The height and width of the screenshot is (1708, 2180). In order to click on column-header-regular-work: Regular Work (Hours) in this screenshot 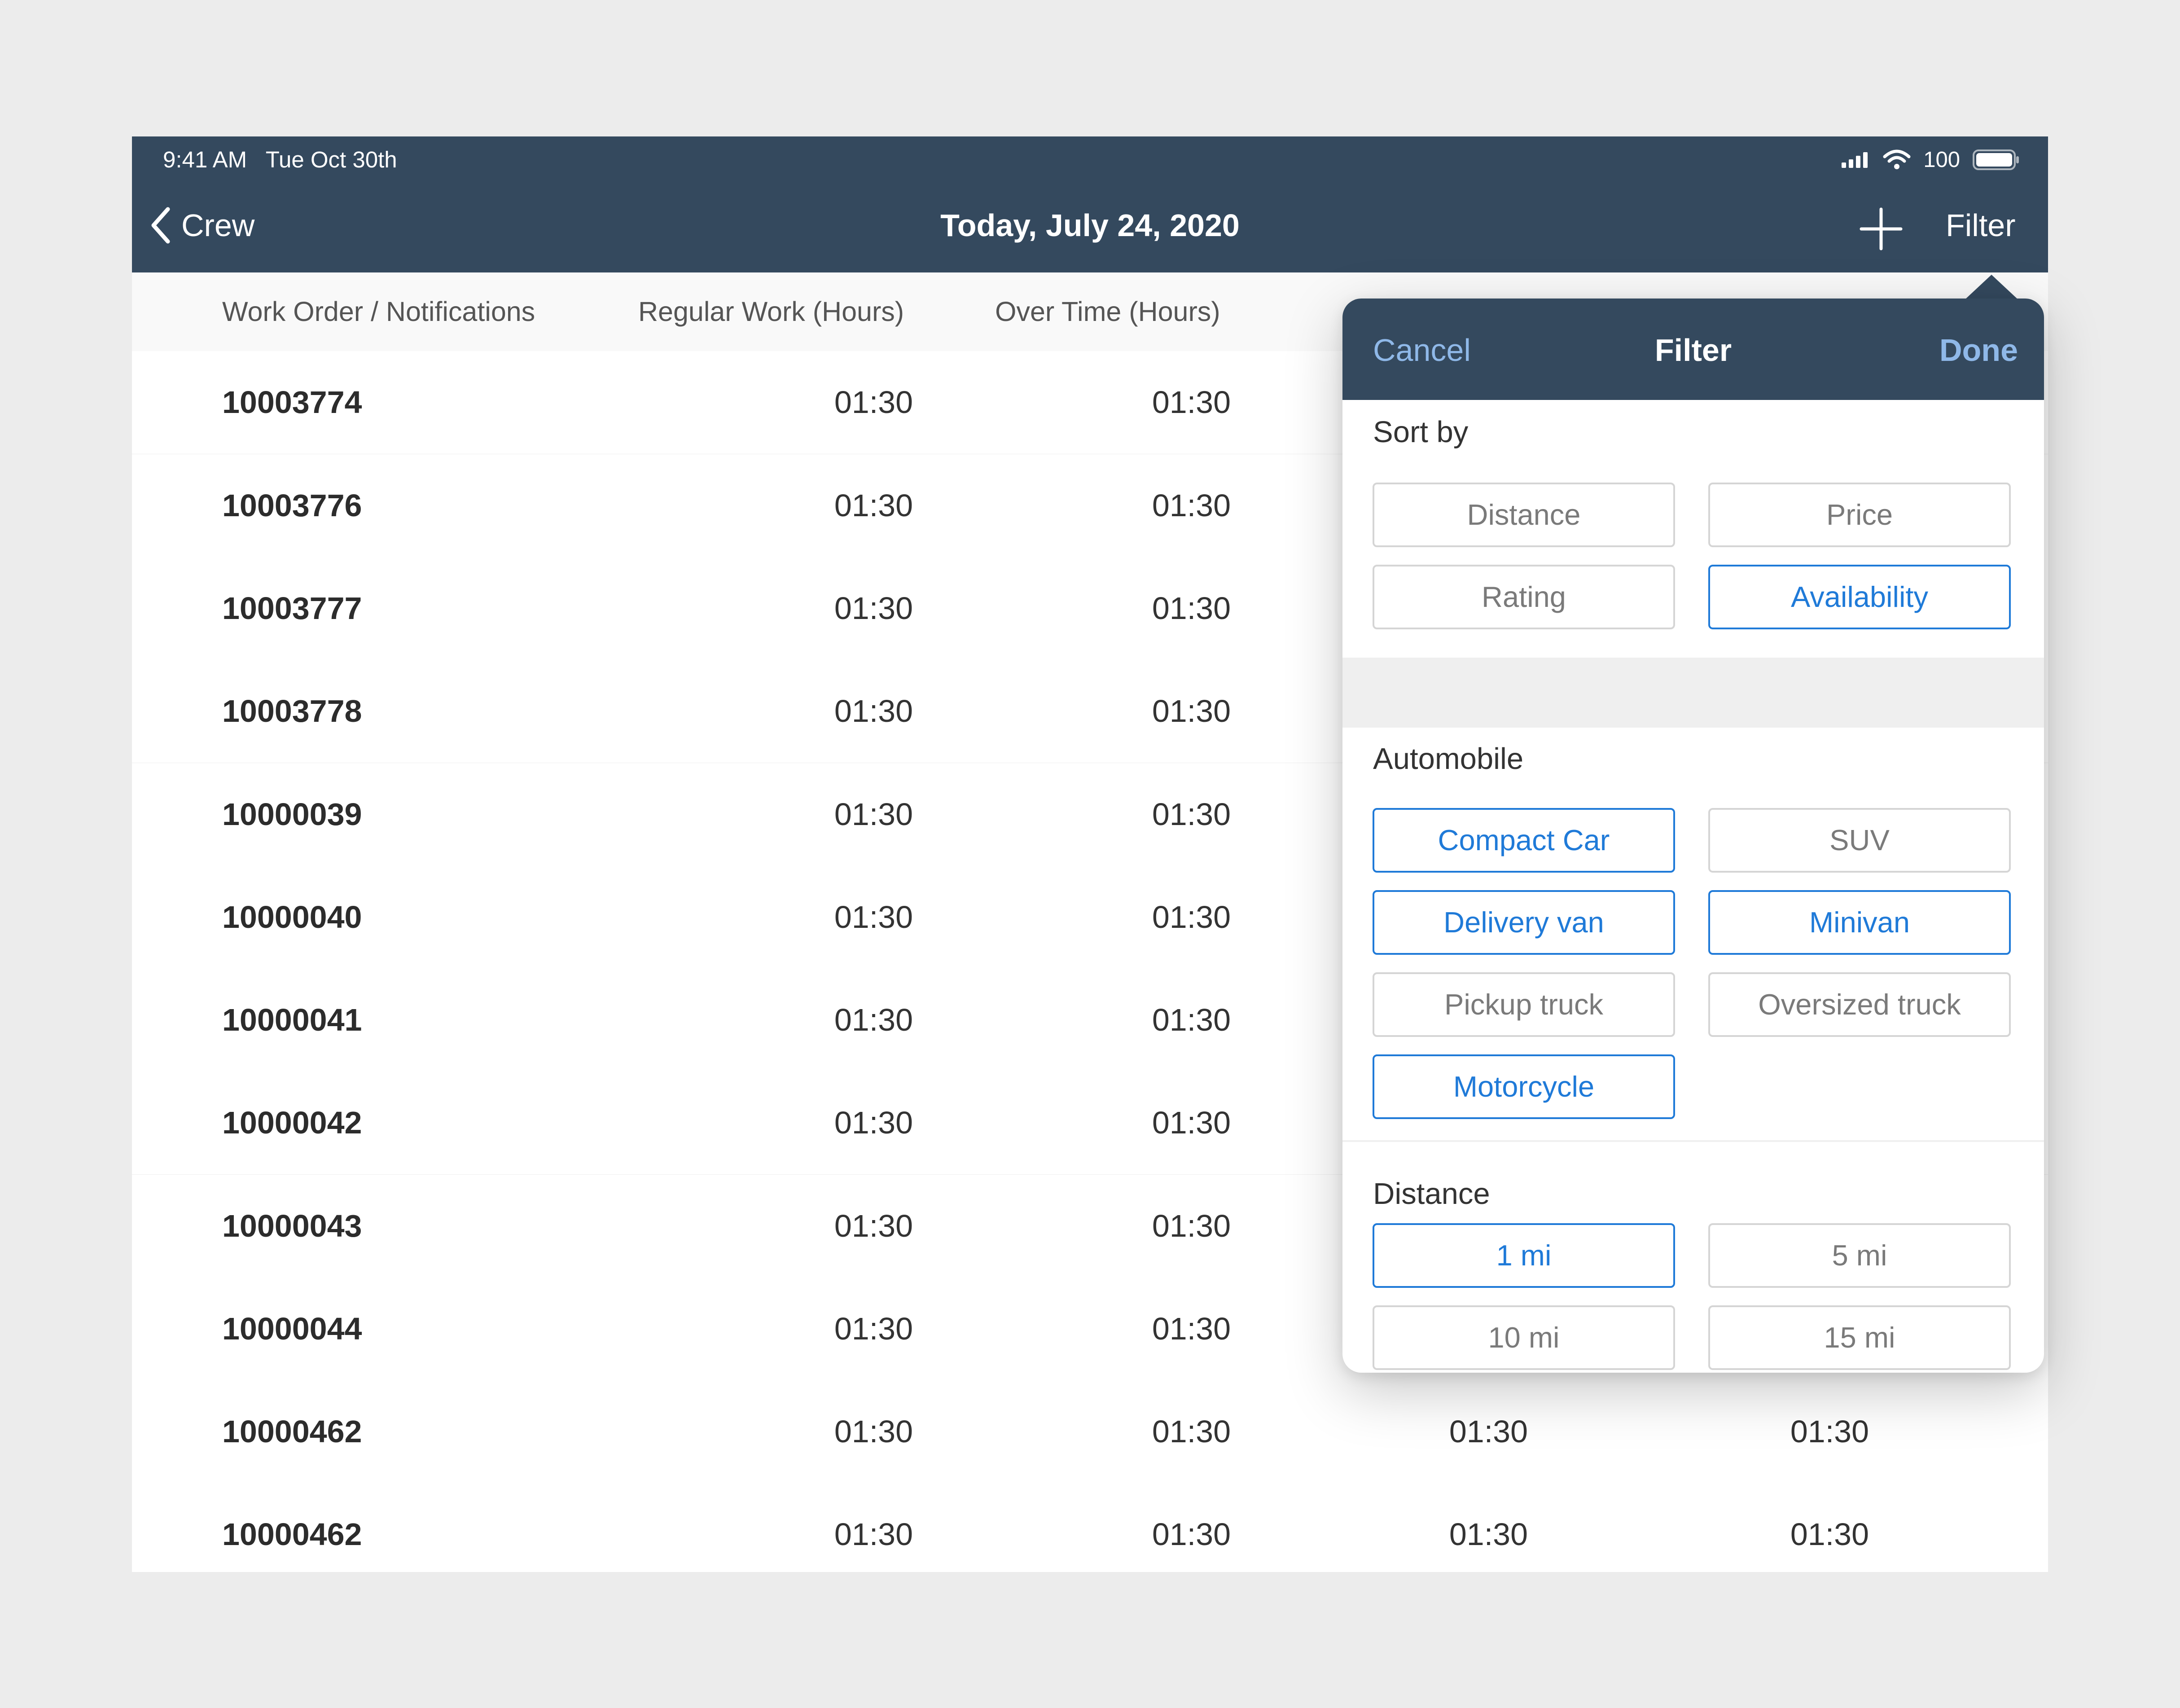, I will do `click(771, 311)`.